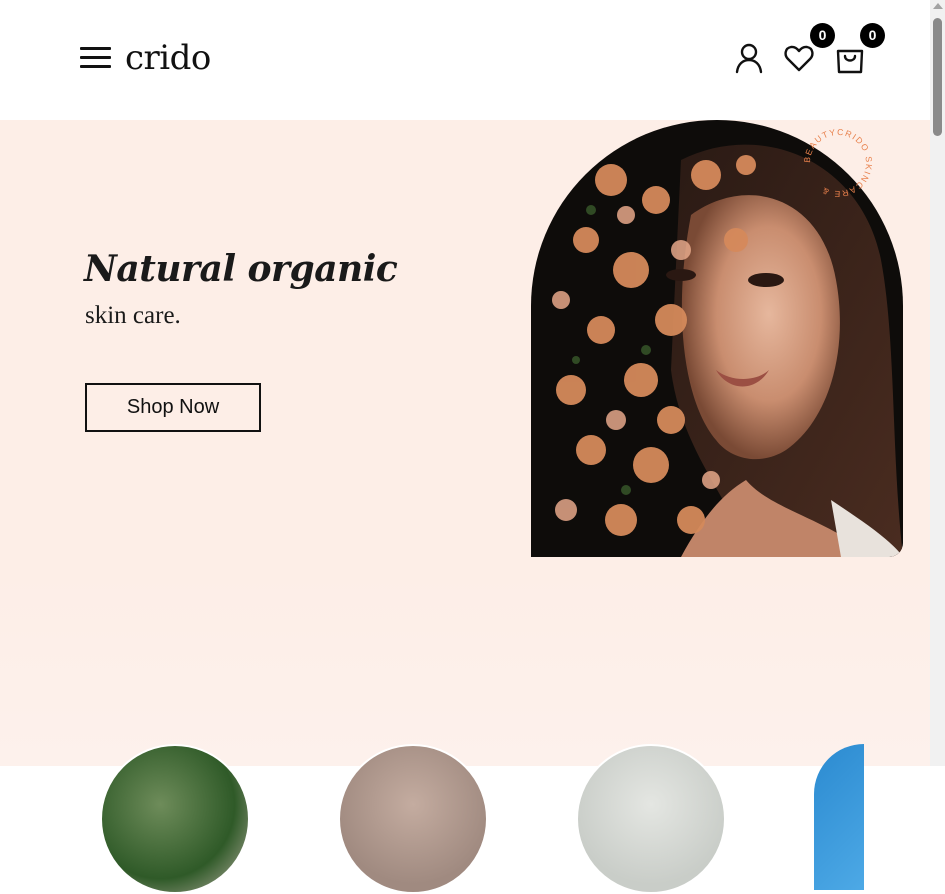 This screenshot has width=945, height=894. I want to click on shop-now-button: Shop Now, so click(173, 407).